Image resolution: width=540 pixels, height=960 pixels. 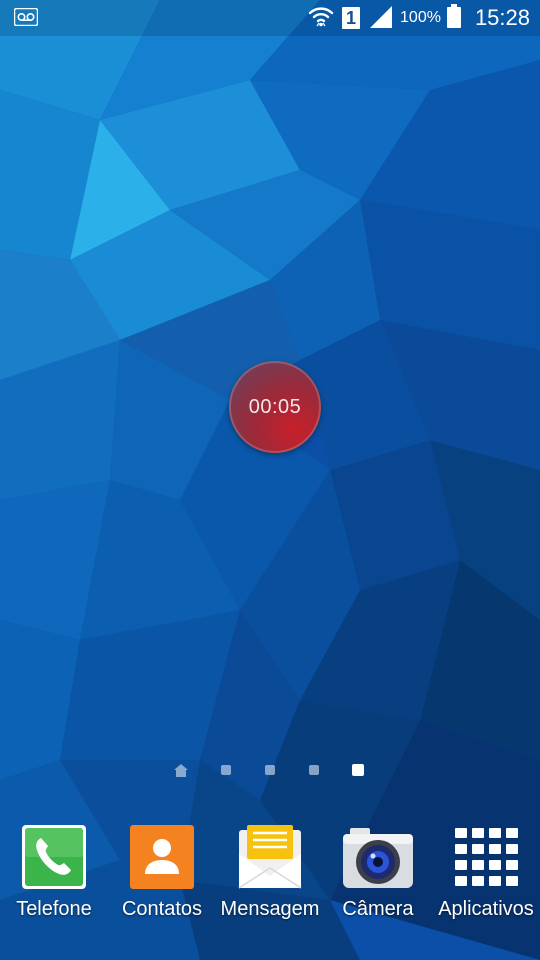 I want to click on status-icons: 1 100% 15:28, so click(x=415, y=18).